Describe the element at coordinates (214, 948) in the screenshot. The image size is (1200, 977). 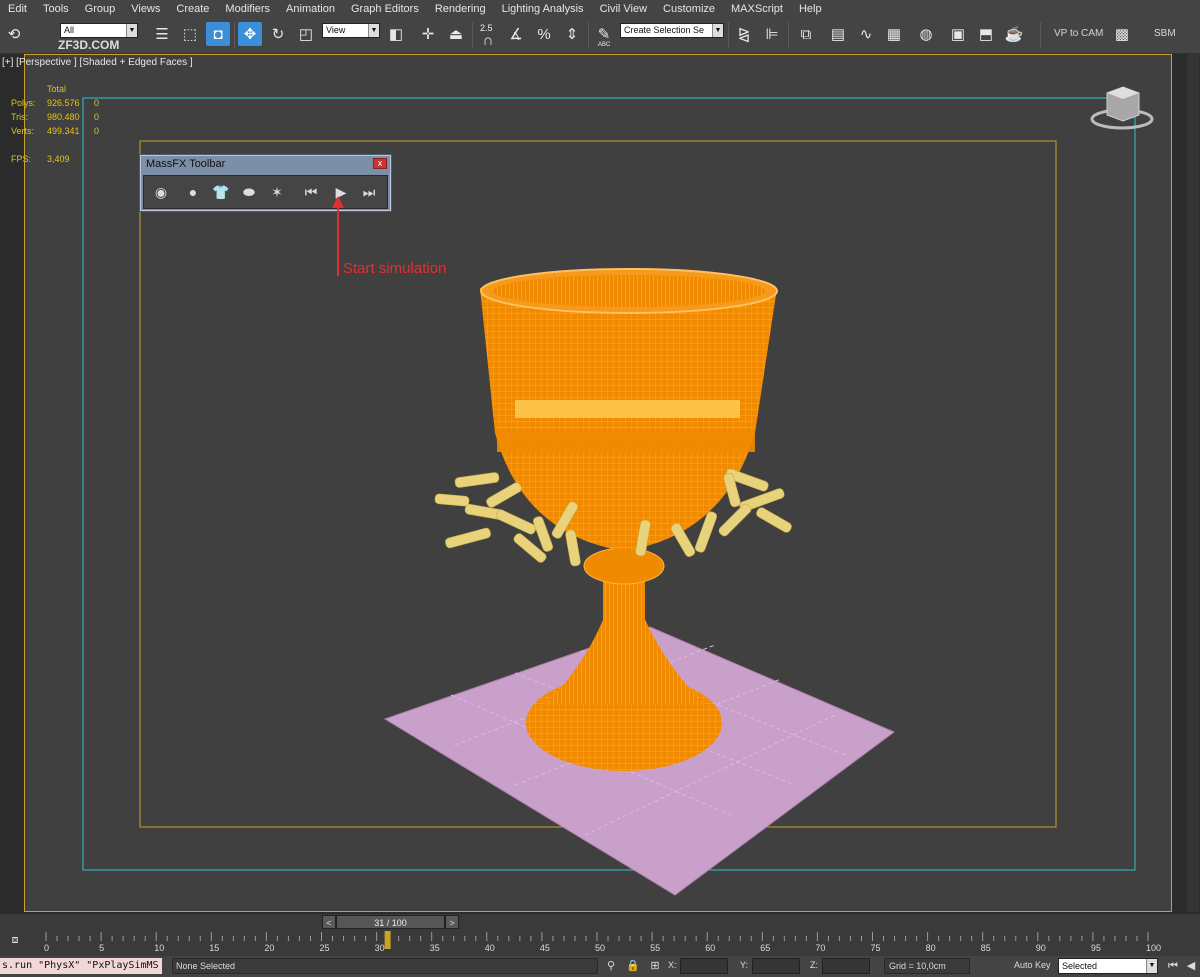
I see `track-tick-label: 15` at that location.